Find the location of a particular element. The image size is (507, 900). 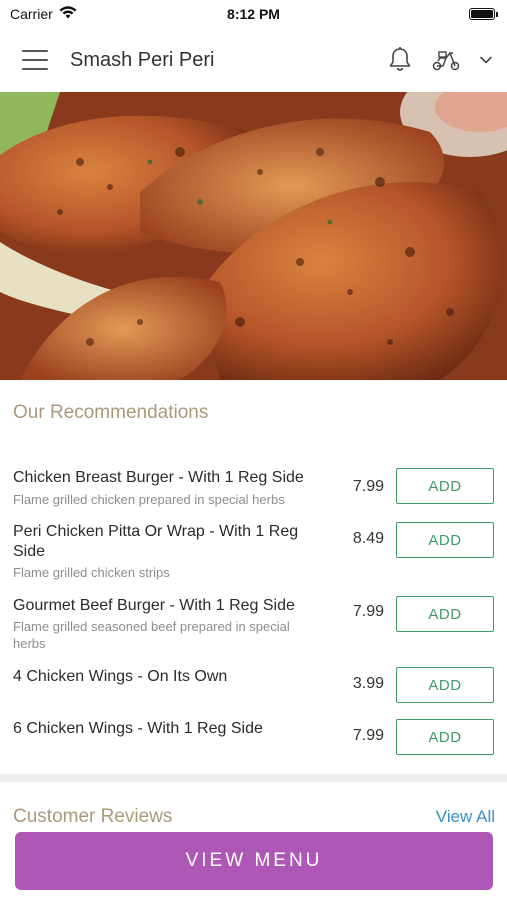

status-left: Carrier is located at coordinates (43, 14).